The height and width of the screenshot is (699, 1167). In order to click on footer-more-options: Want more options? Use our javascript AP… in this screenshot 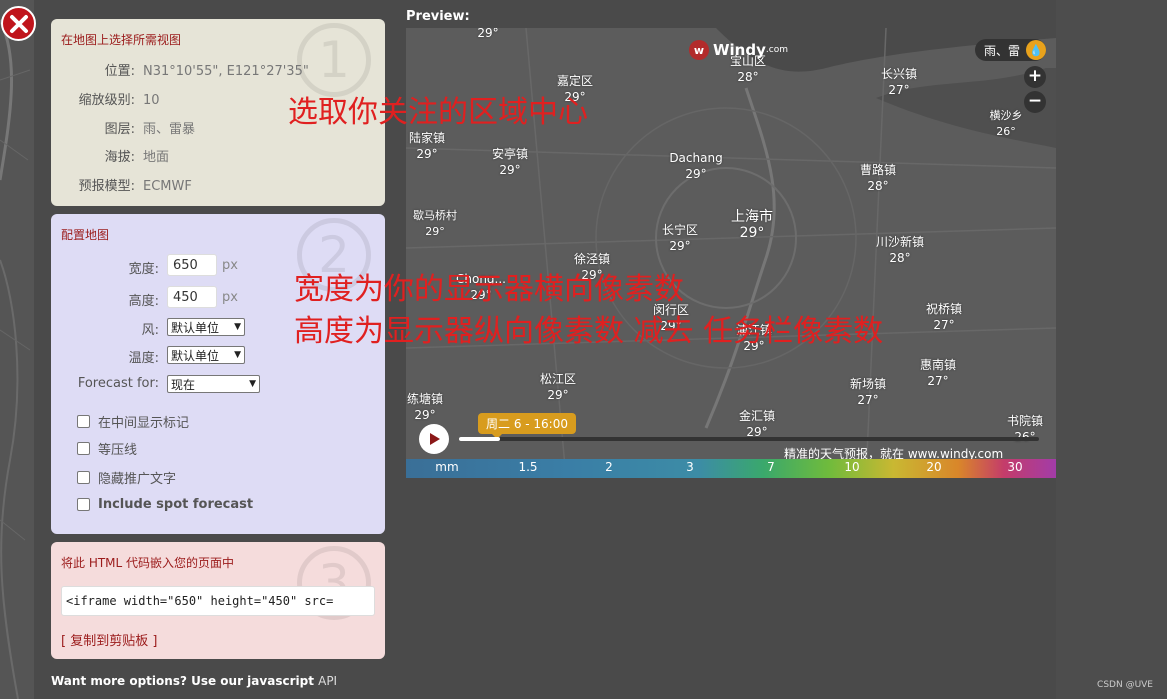, I will do `click(194, 681)`.